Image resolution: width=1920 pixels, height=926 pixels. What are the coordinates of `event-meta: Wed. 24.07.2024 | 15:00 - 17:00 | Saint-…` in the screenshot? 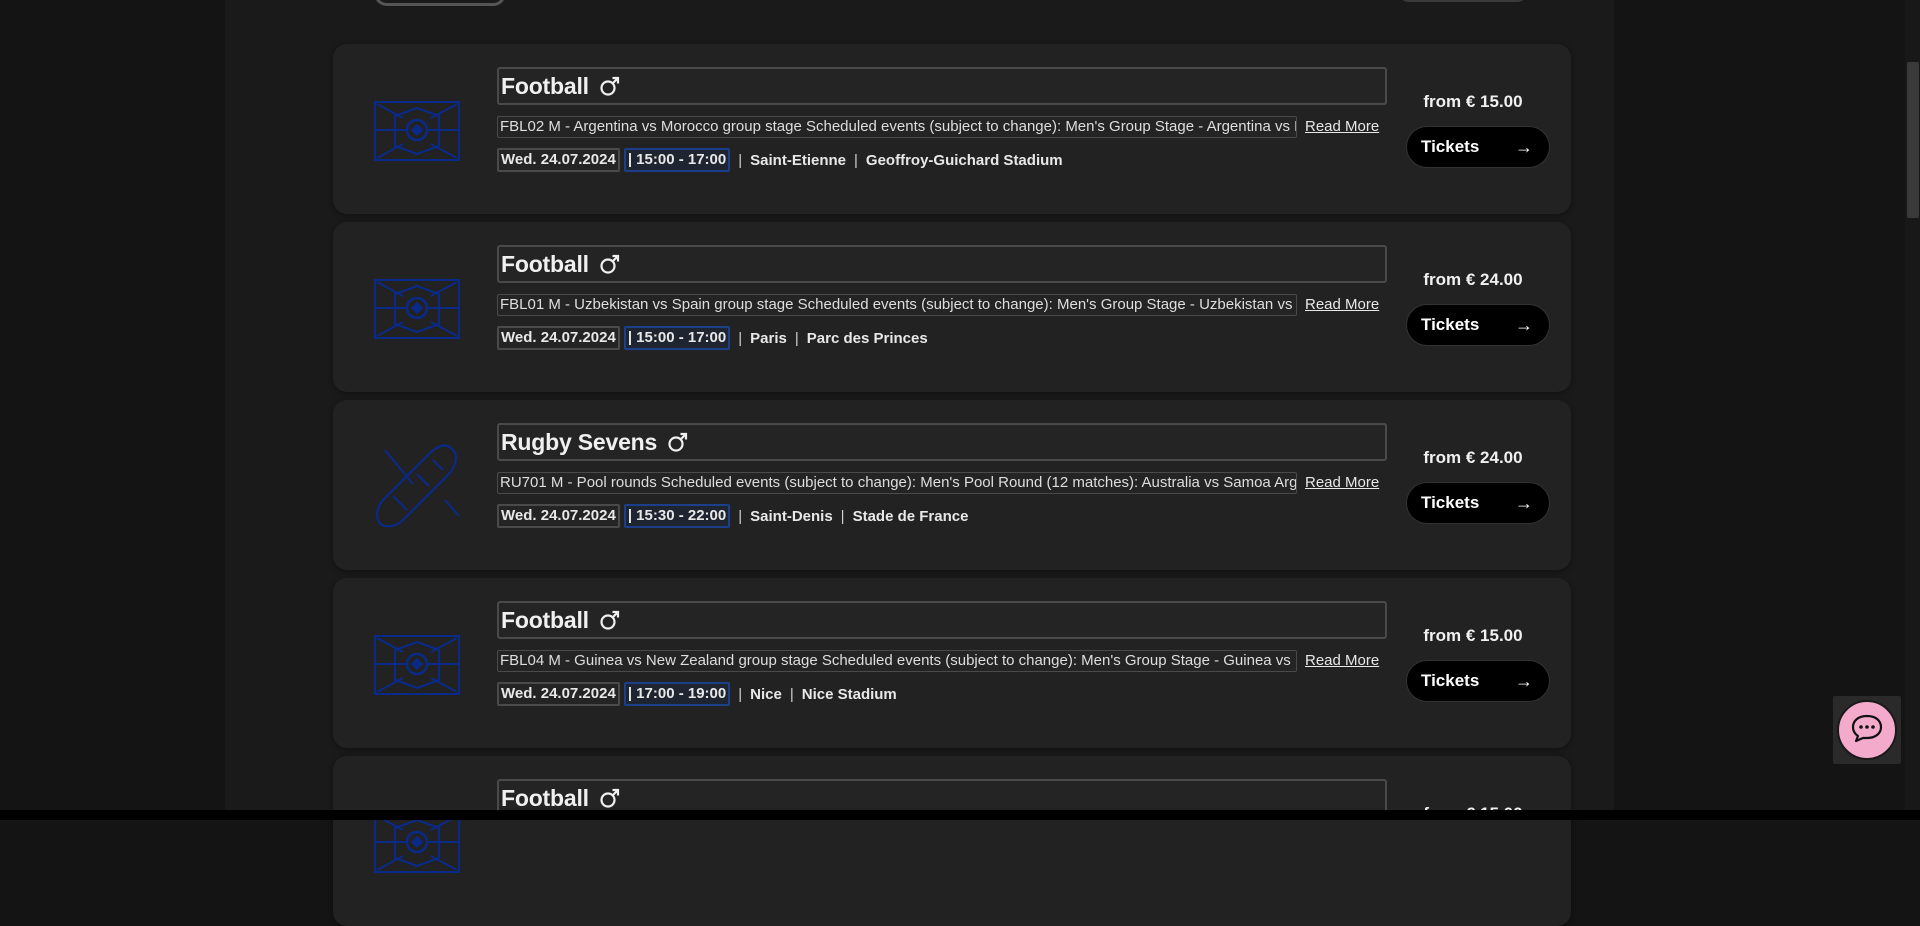 It's located at (780, 160).